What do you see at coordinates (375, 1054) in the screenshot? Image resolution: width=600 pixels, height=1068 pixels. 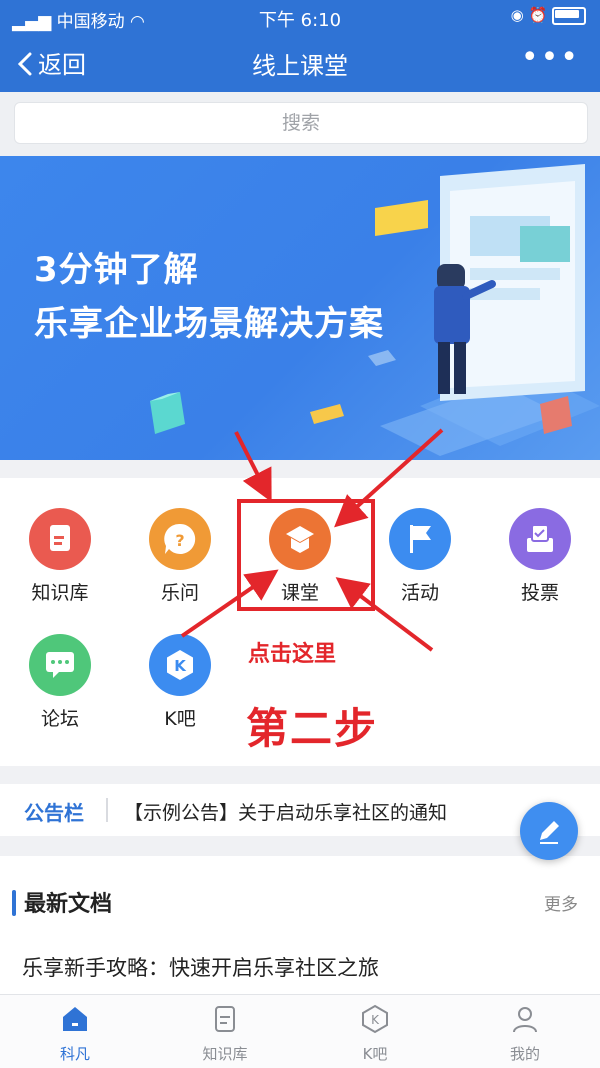 I see `tab-label: K吧` at bounding box center [375, 1054].